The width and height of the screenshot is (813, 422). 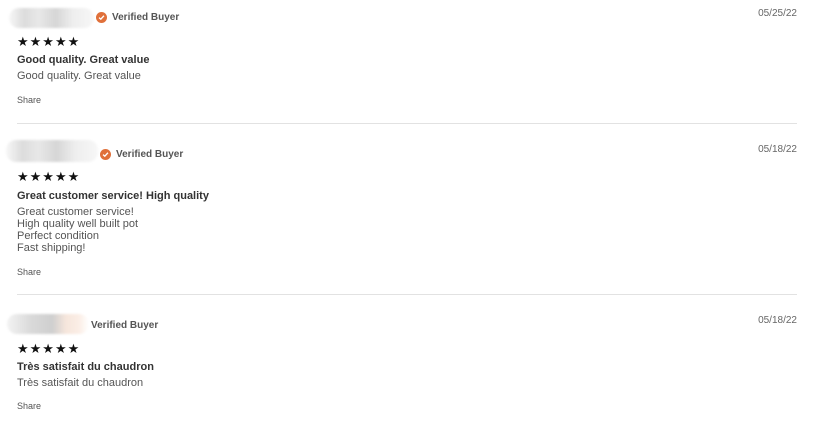 What do you see at coordinates (777, 13) in the screenshot?
I see `review-date: 05/25/22` at bounding box center [777, 13].